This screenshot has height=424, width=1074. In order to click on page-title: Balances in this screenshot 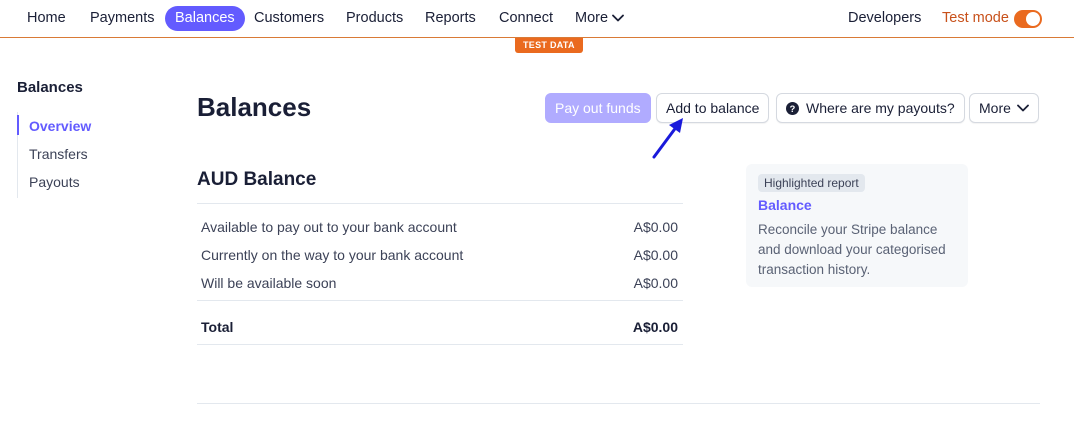, I will do `click(254, 107)`.